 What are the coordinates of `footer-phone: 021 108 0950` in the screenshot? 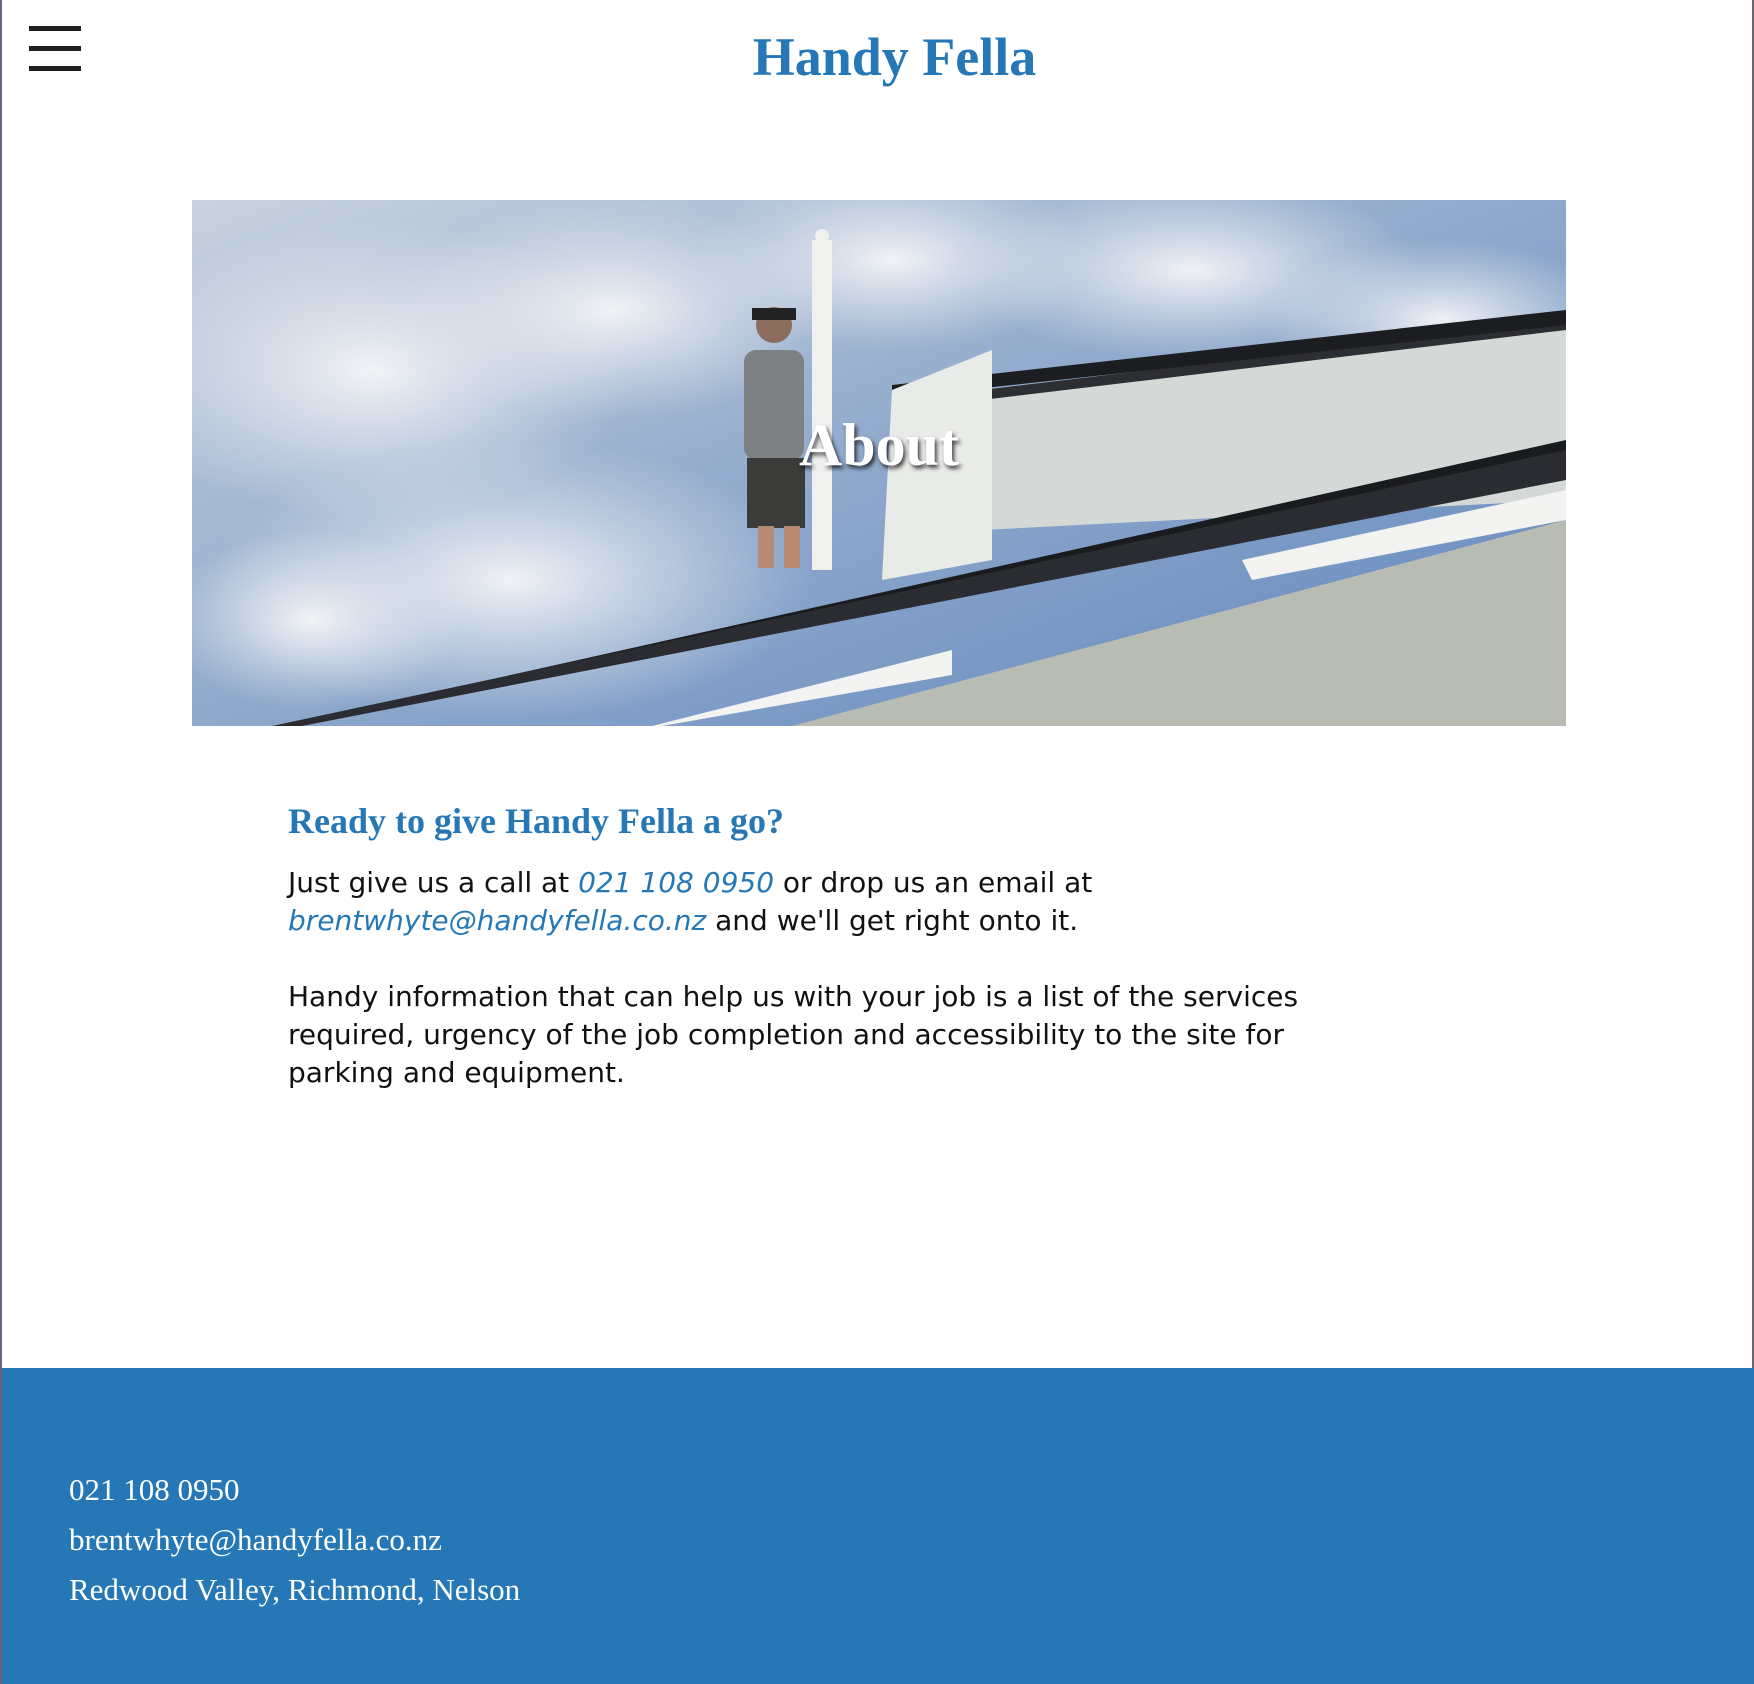 It's located at (154, 1489).